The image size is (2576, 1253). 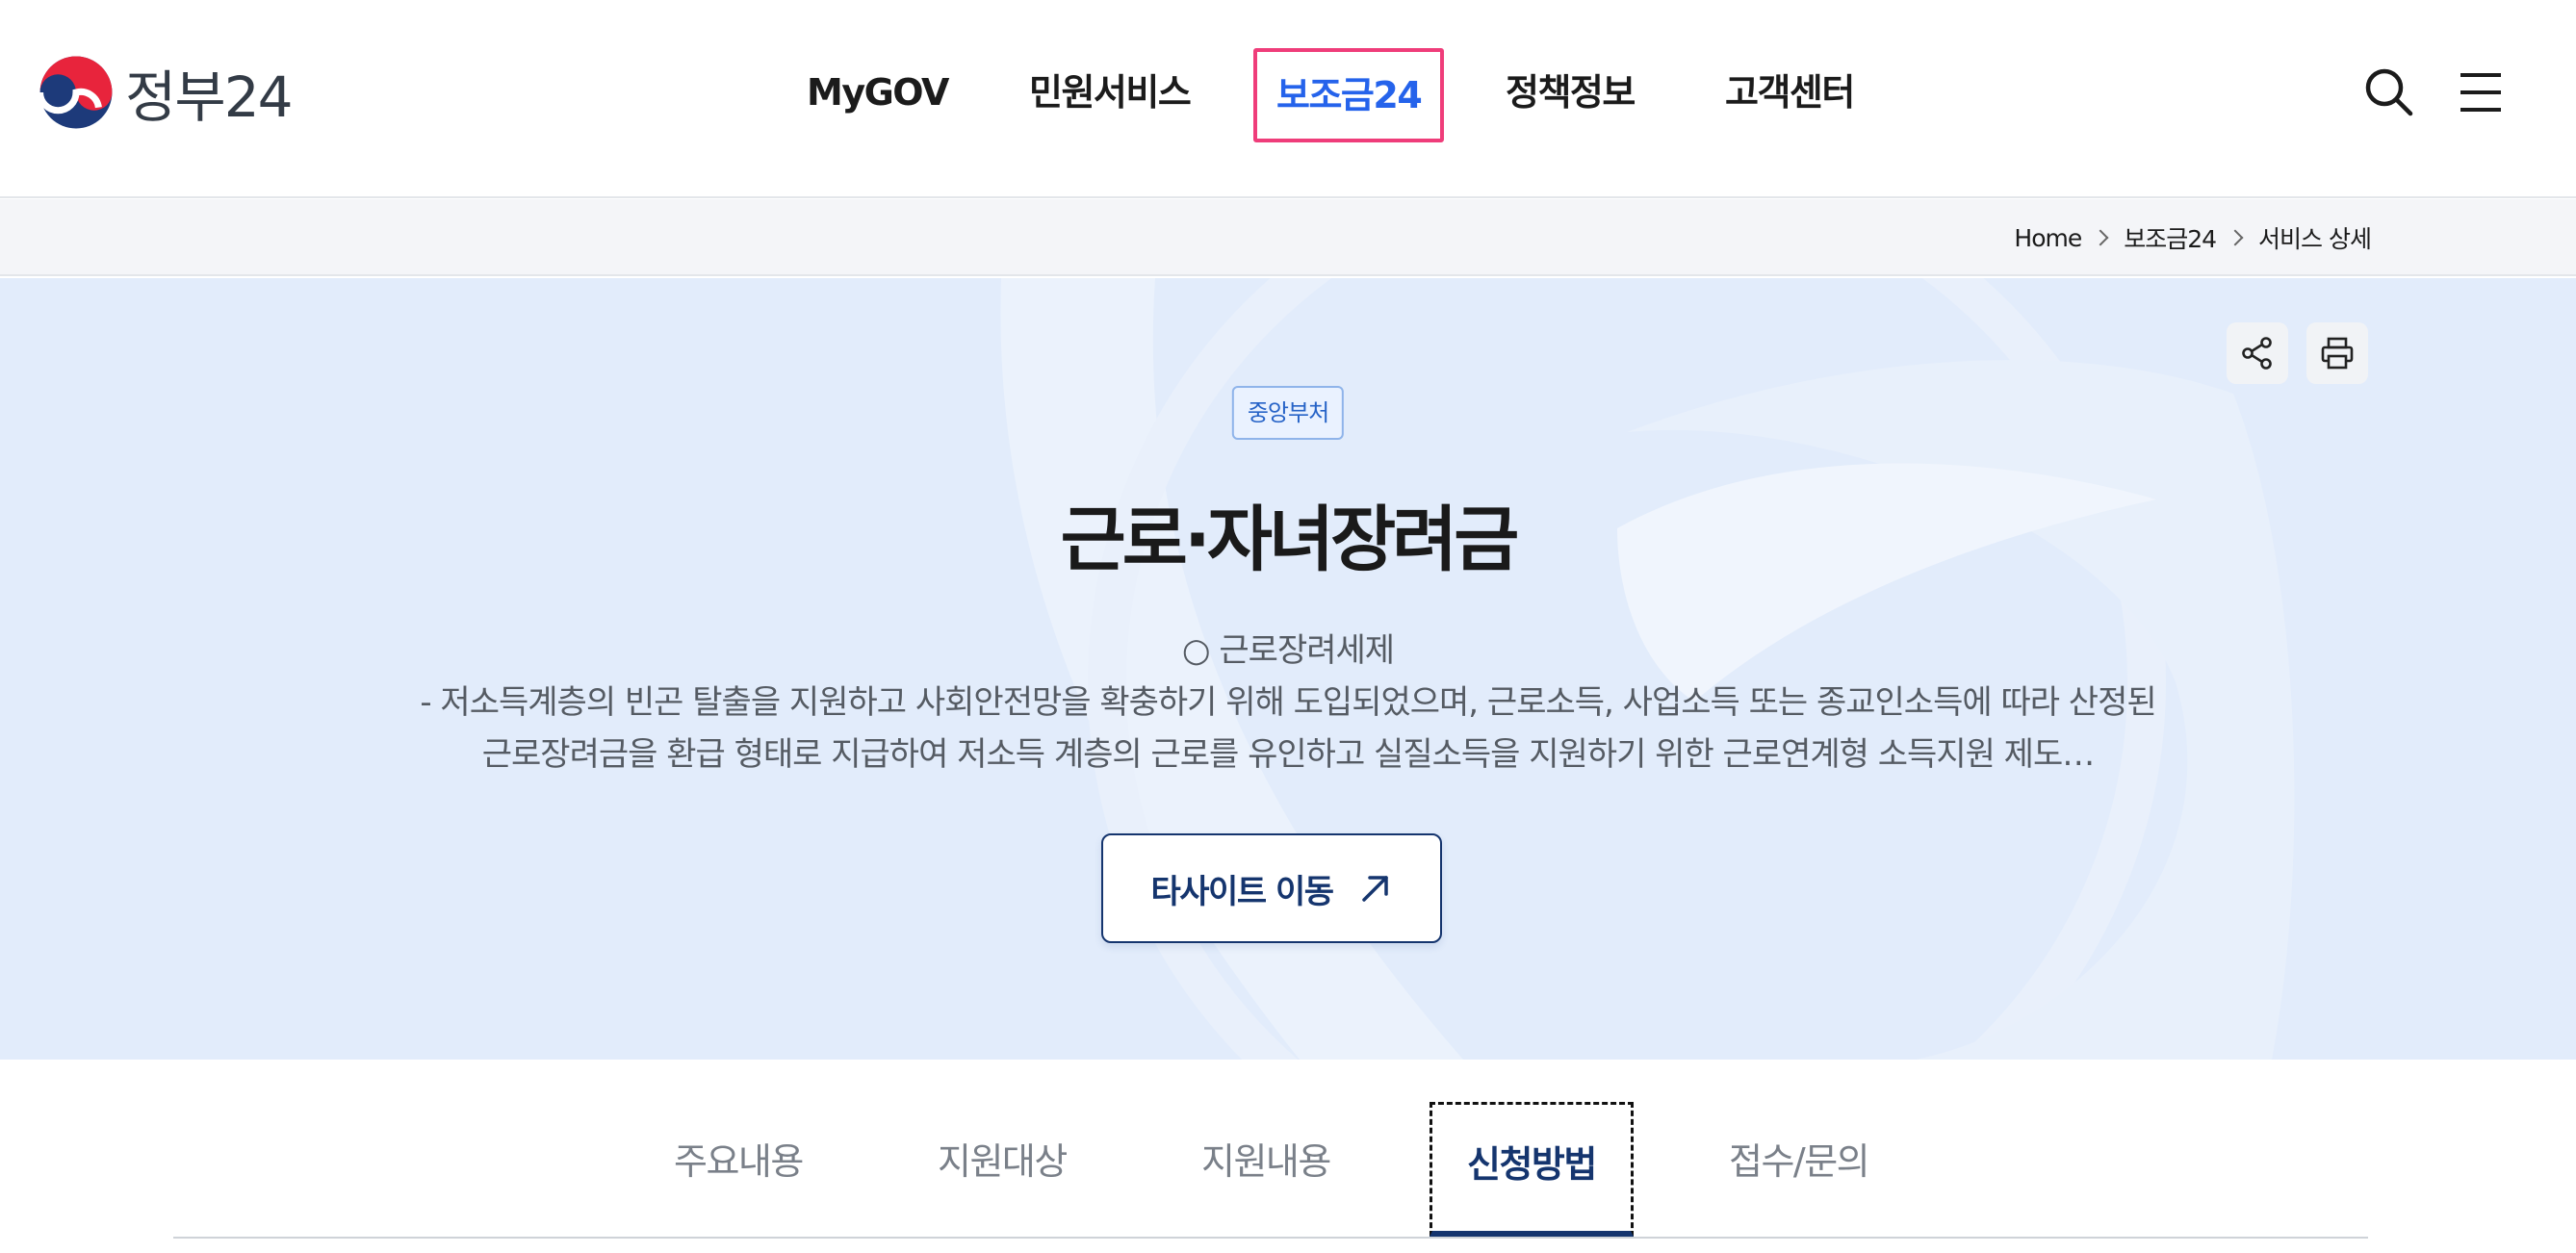 I want to click on tab-contact: 접수/문의, so click(x=1800, y=1169).